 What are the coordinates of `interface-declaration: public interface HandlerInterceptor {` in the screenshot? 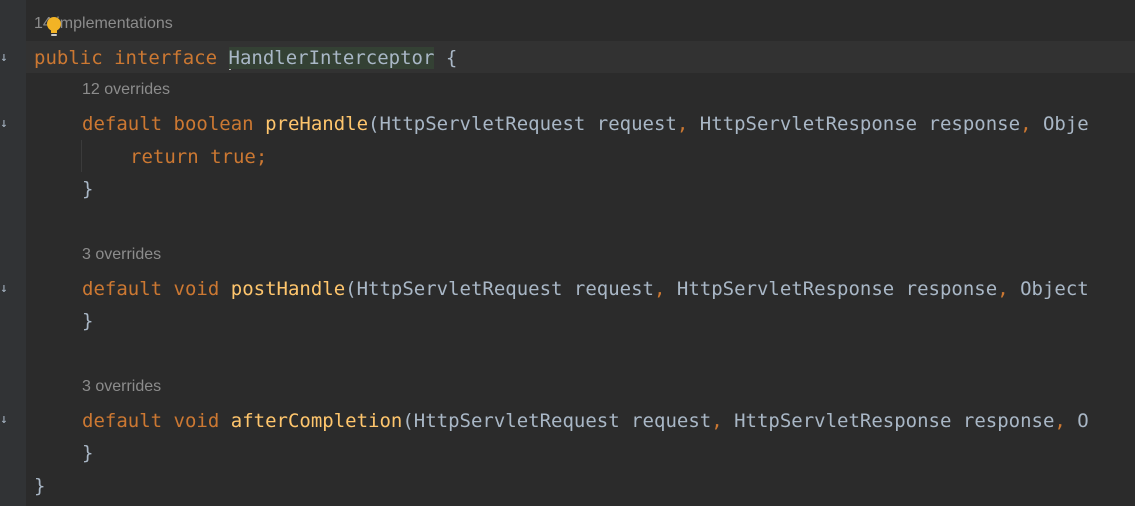 It's located at (245, 58).